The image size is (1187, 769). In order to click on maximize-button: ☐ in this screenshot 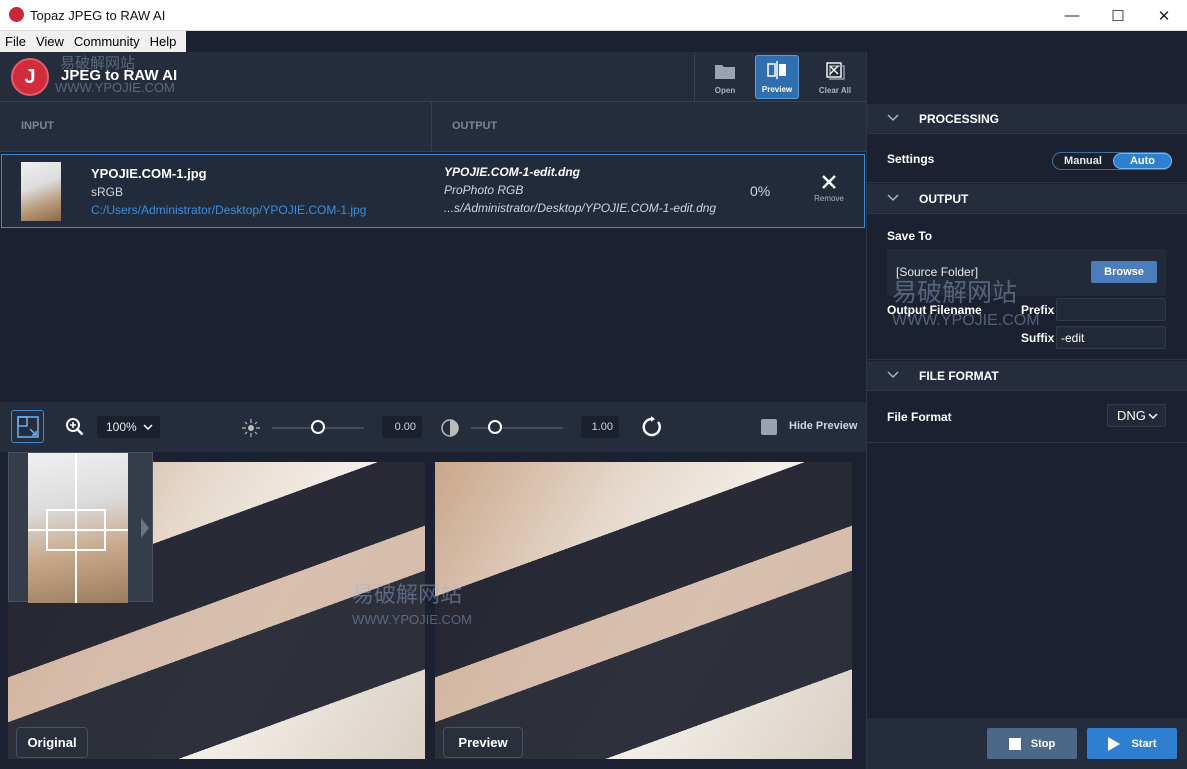, I will do `click(1118, 15)`.